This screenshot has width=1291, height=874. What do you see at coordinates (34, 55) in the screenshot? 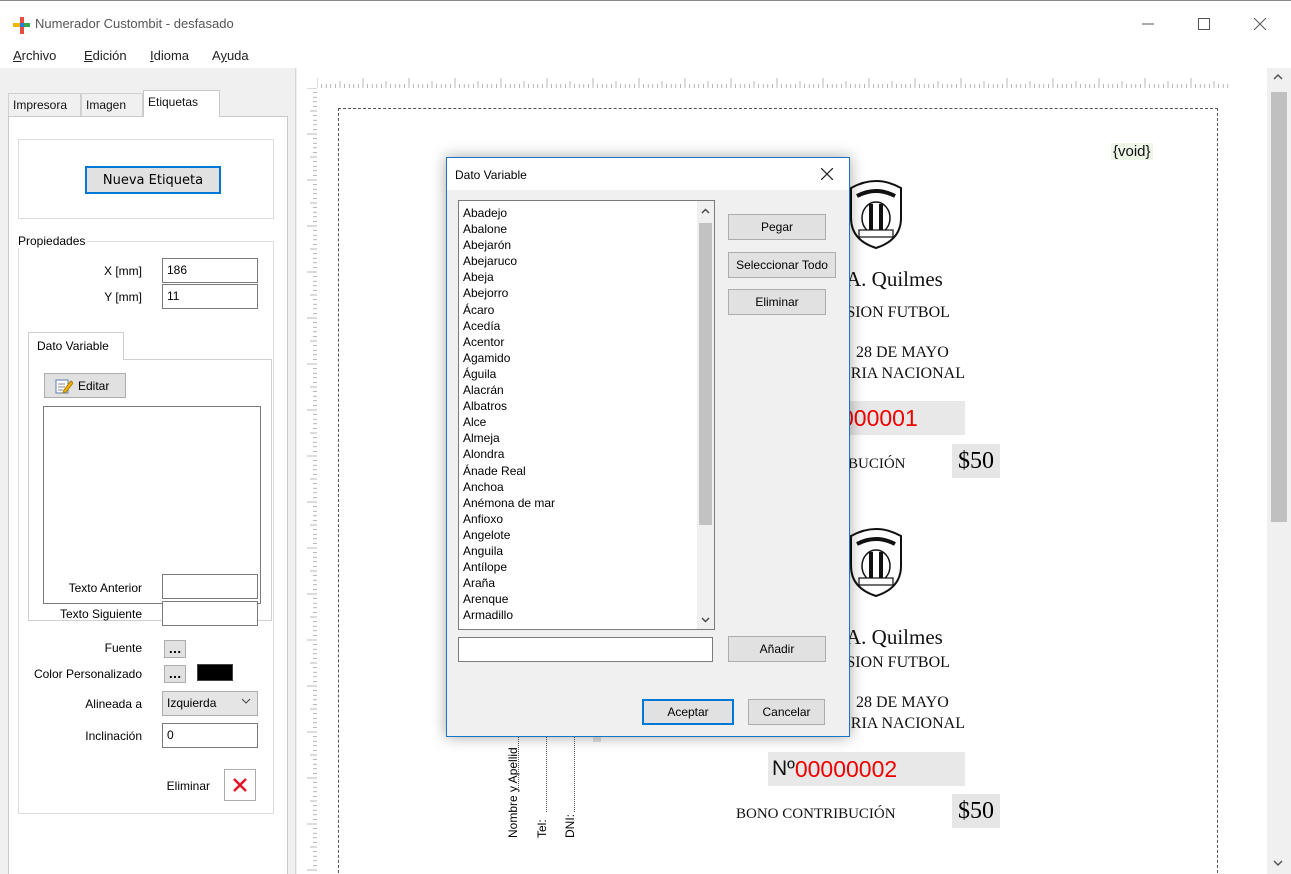
I see `menu-archivo: Archivo` at bounding box center [34, 55].